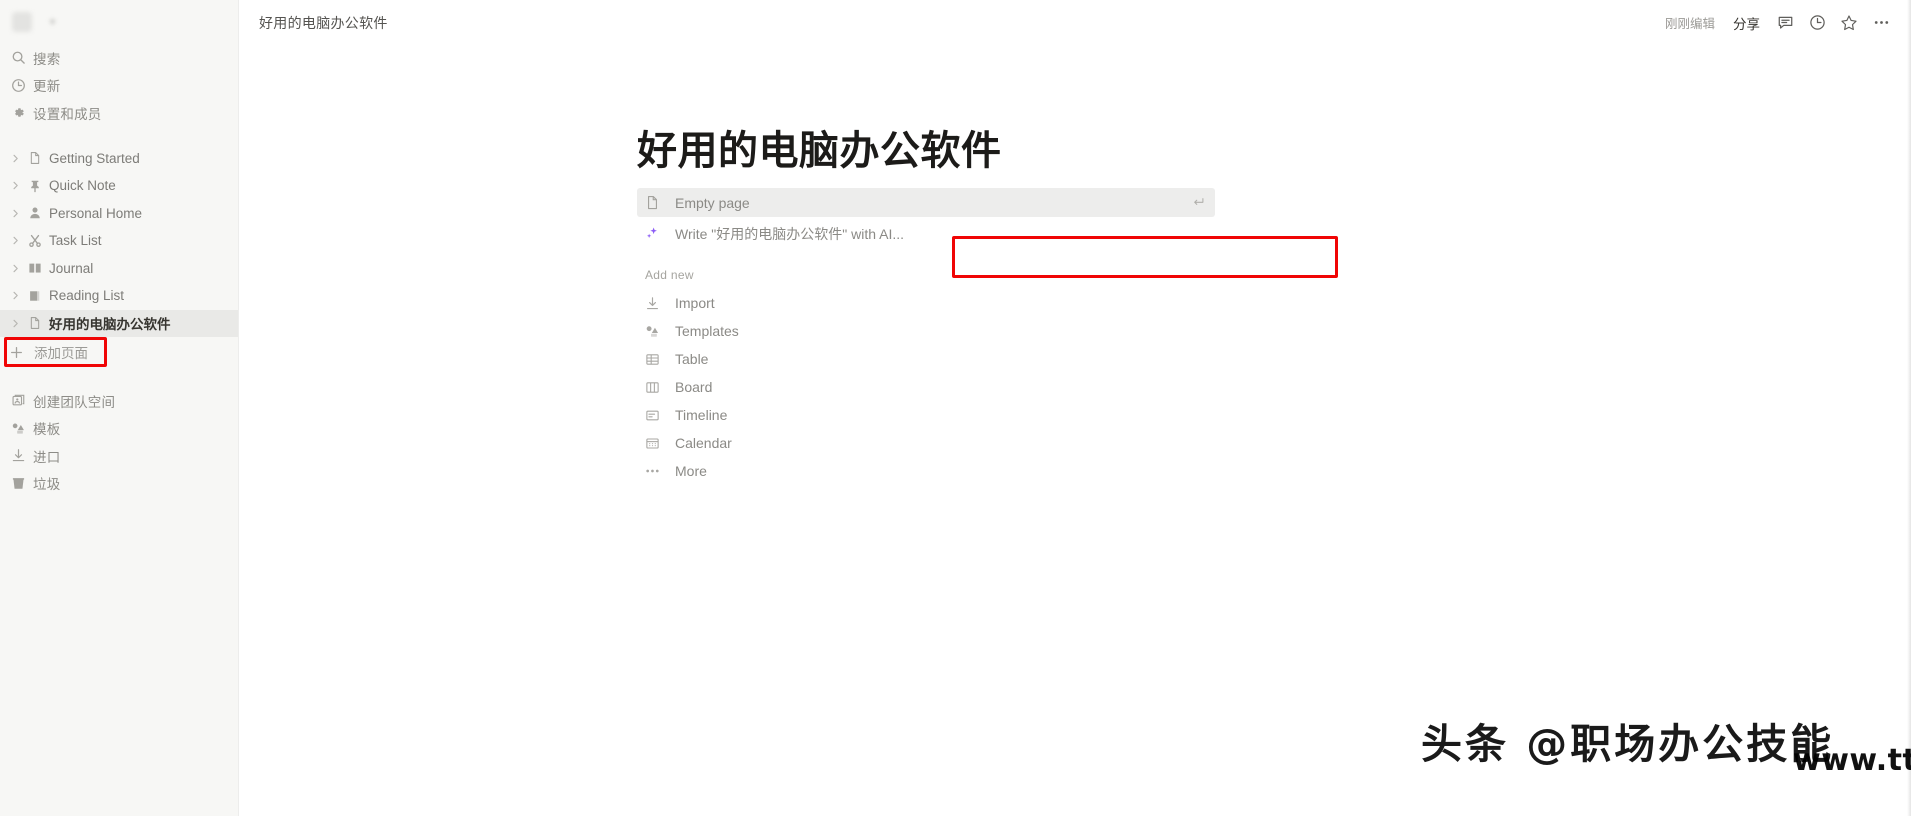 Image resolution: width=1911 pixels, height=816 pixels. I want to click on add-new-label: Calendar, so click(703, 443).